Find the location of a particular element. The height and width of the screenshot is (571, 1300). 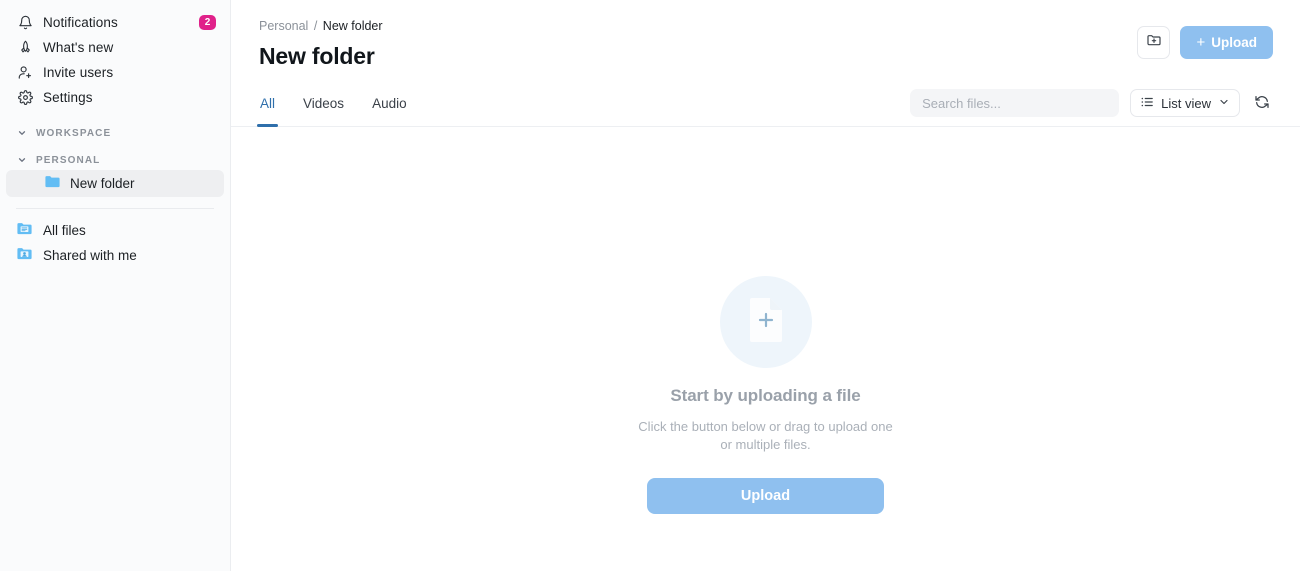

refresh-icon is located at coordinates (1262, 103).